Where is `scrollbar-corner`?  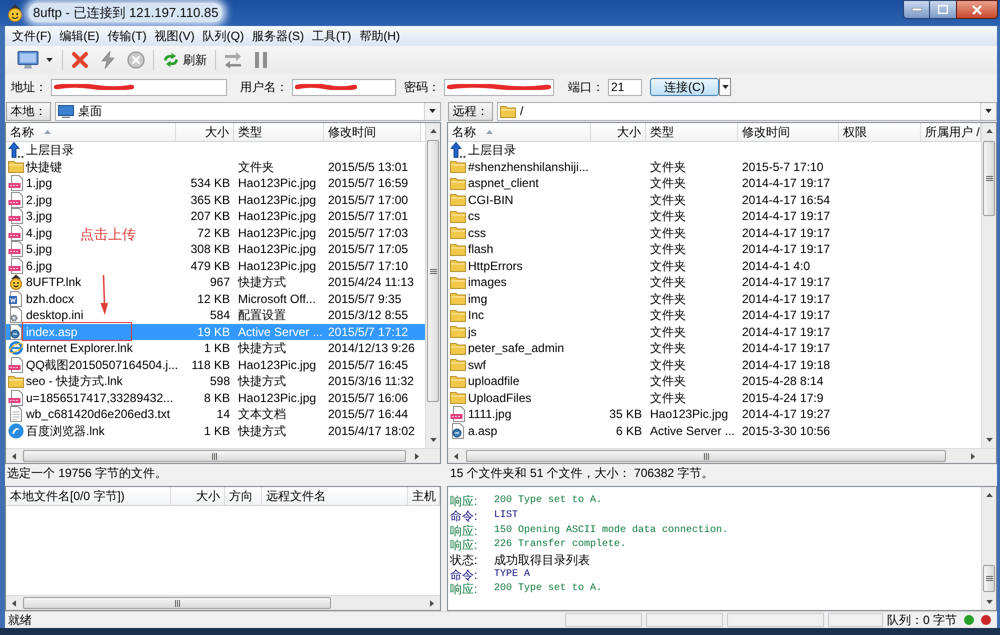
scrollbar-corner is located at coordinates (432, 455).